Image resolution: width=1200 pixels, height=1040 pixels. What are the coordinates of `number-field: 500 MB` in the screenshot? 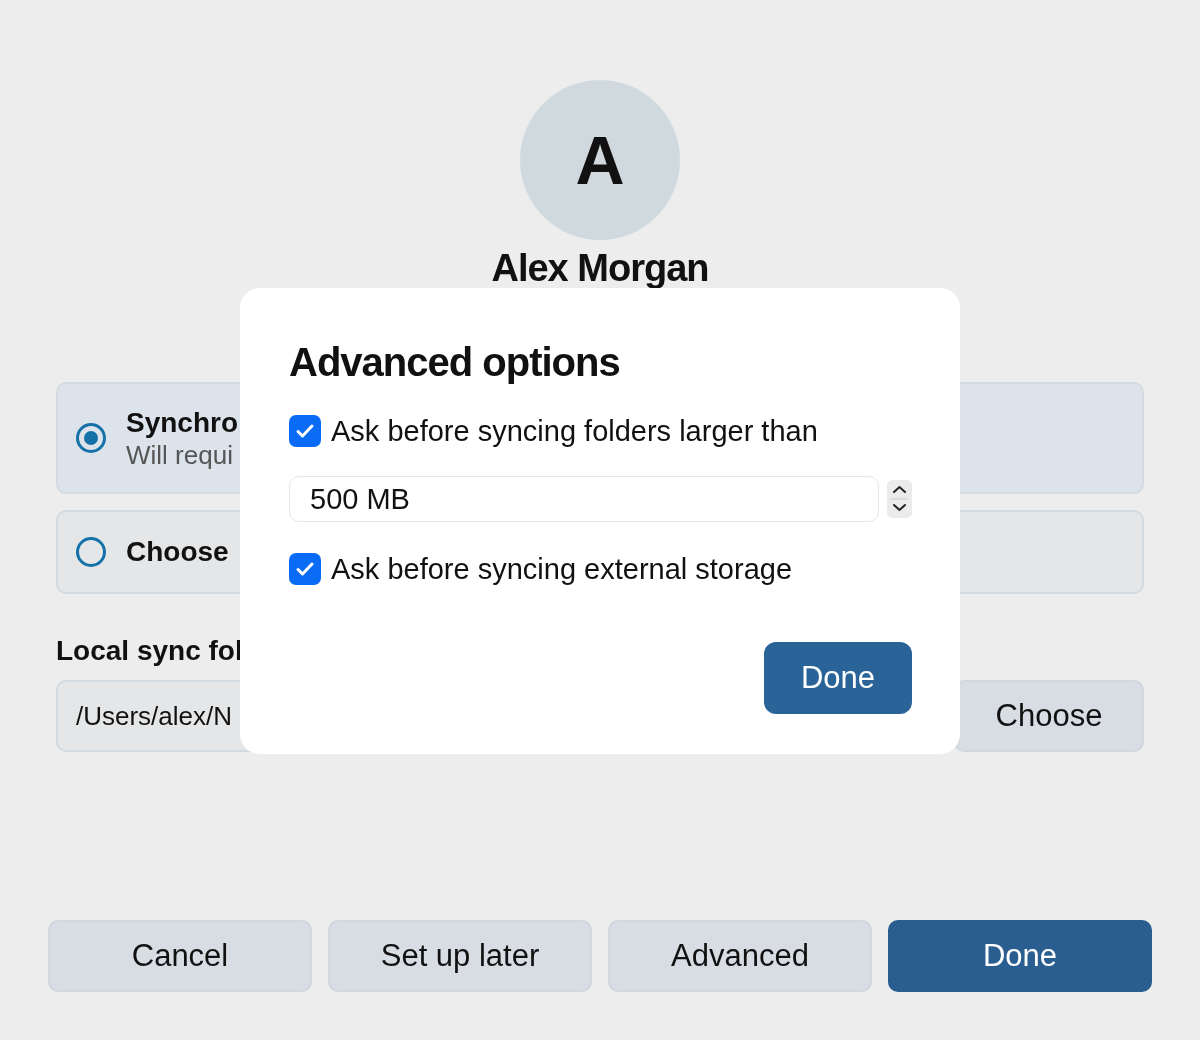 It's located at (584, 499).